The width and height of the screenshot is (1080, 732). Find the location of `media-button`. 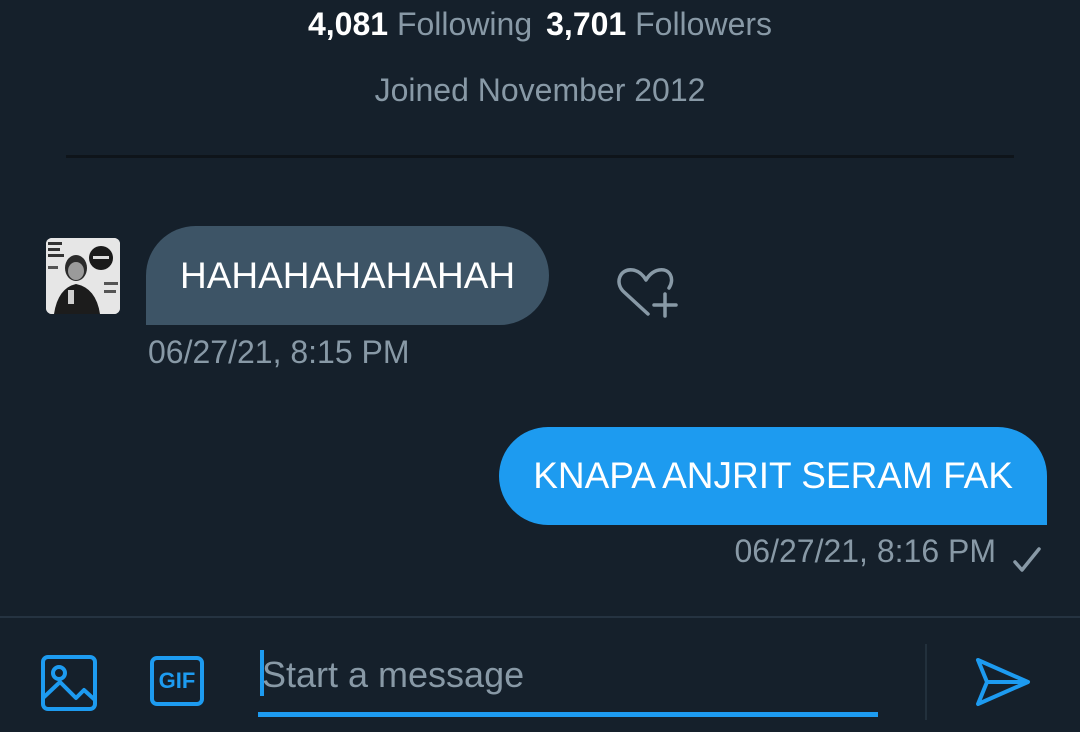

media-button is located at coordinates (69, 683).